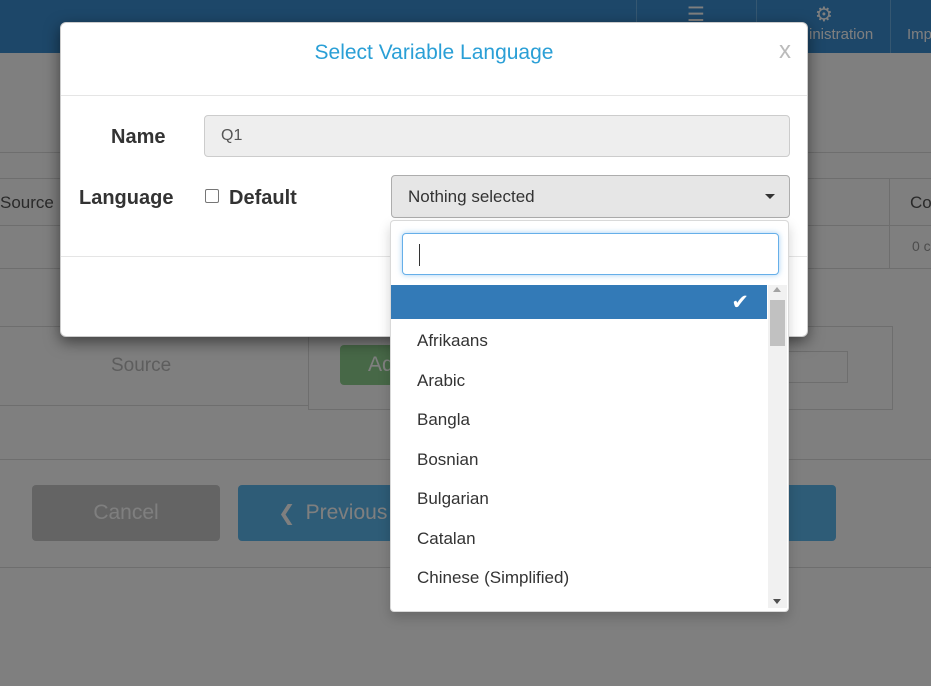  Describe the element at coordinates (434, 52) in the screenshot. I see `modal-title: Select Variable Language` at that location.